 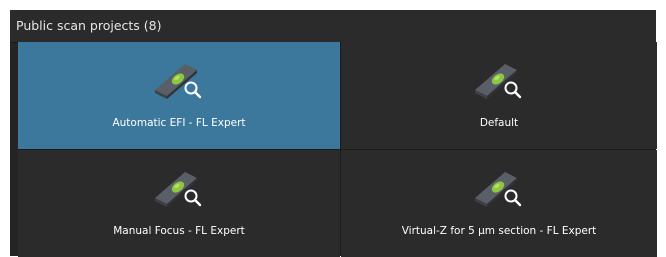 What do you see at coordinates (499, 123) in the screenshot?
I see `project-label: Default` at bounding box center [499, 123].